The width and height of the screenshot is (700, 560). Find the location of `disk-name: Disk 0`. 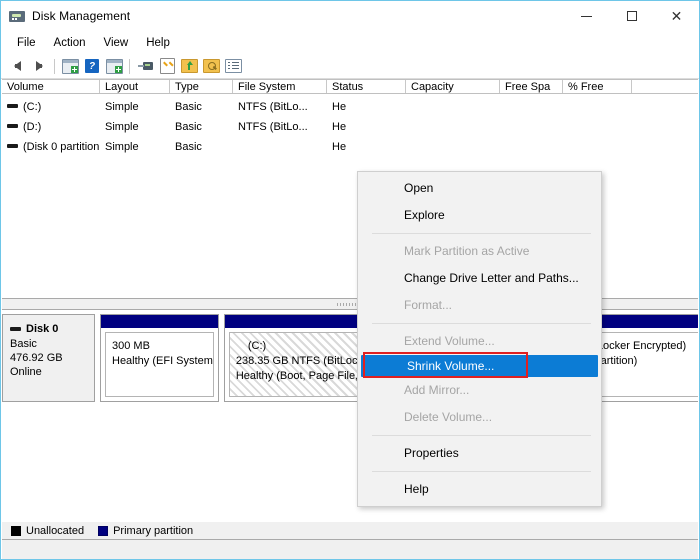

disk-name: Disk 0 is located at coordinates (52, 329).